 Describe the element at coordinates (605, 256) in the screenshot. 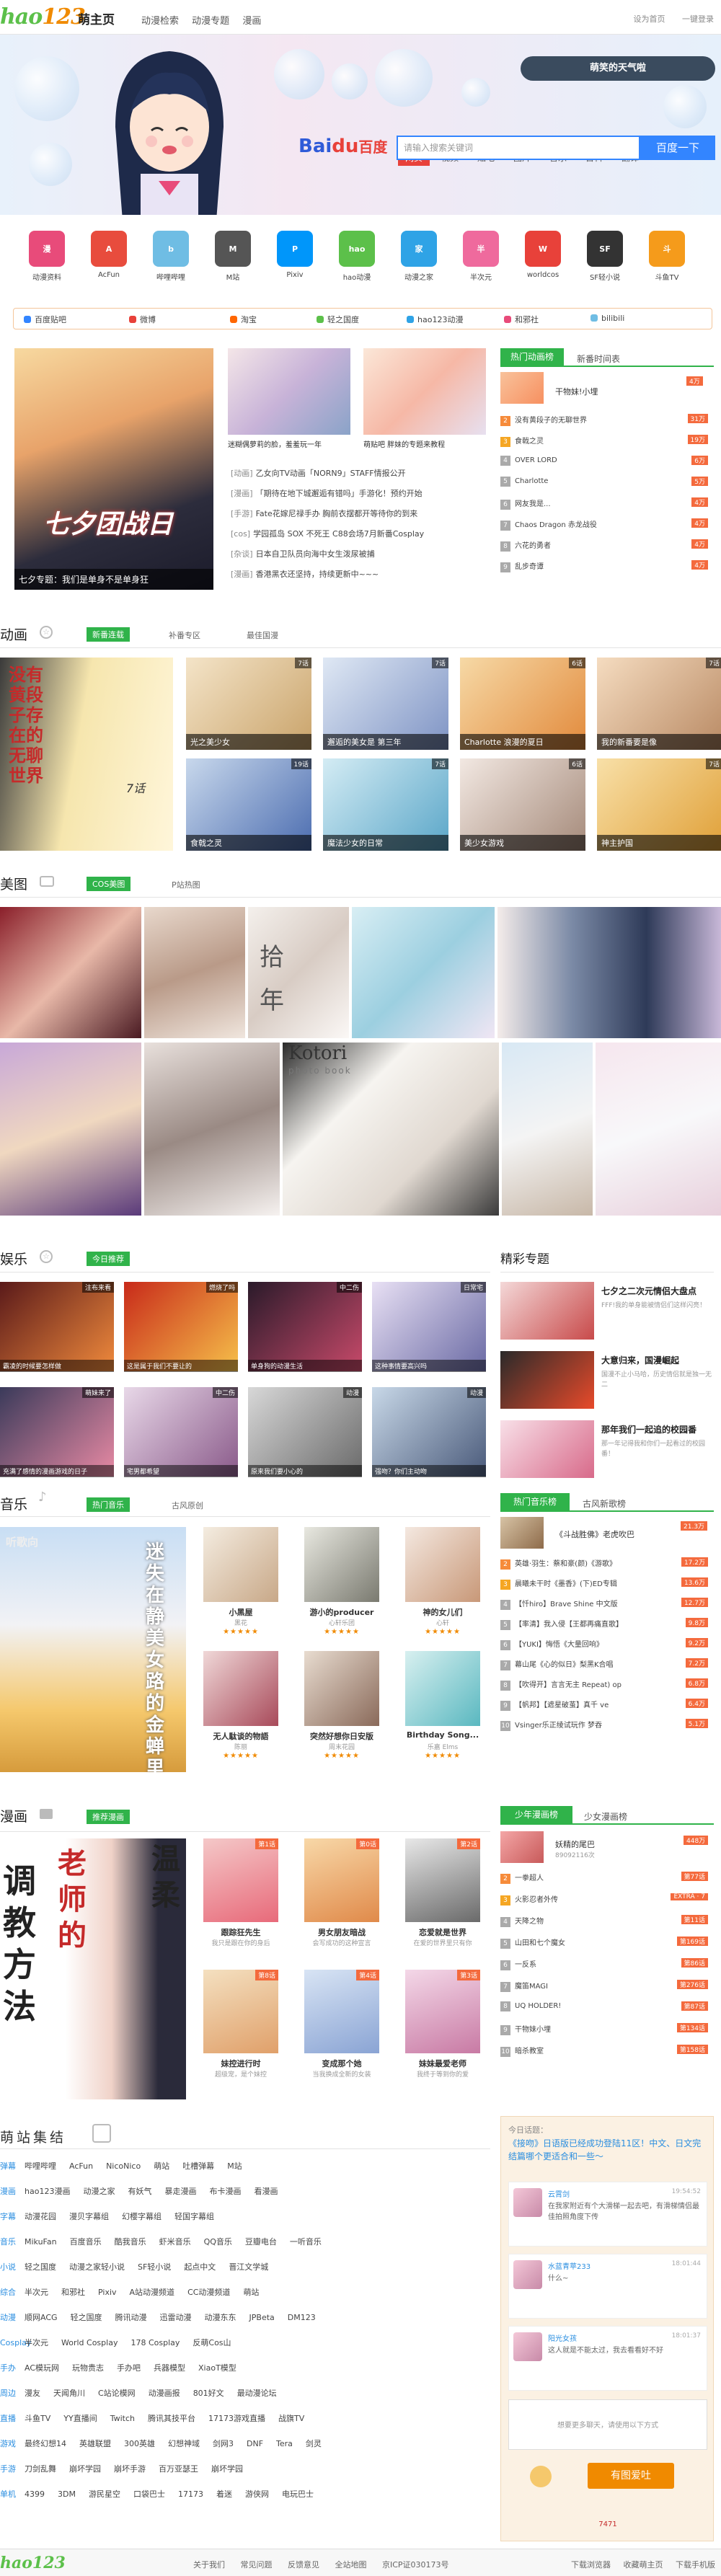

I see `icon-9: SF SF轻小说` at that location.